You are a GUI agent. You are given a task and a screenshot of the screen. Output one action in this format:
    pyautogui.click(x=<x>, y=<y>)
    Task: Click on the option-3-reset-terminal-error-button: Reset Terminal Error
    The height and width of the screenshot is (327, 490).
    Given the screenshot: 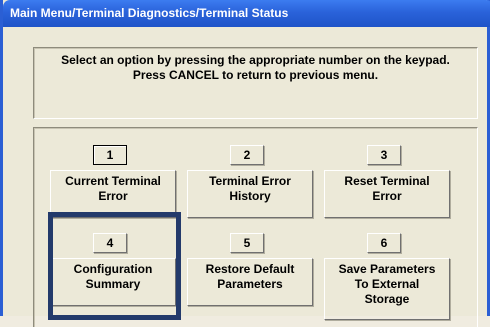 What is the action you would take?
    pyautogui.click(x=387, y=194)
    